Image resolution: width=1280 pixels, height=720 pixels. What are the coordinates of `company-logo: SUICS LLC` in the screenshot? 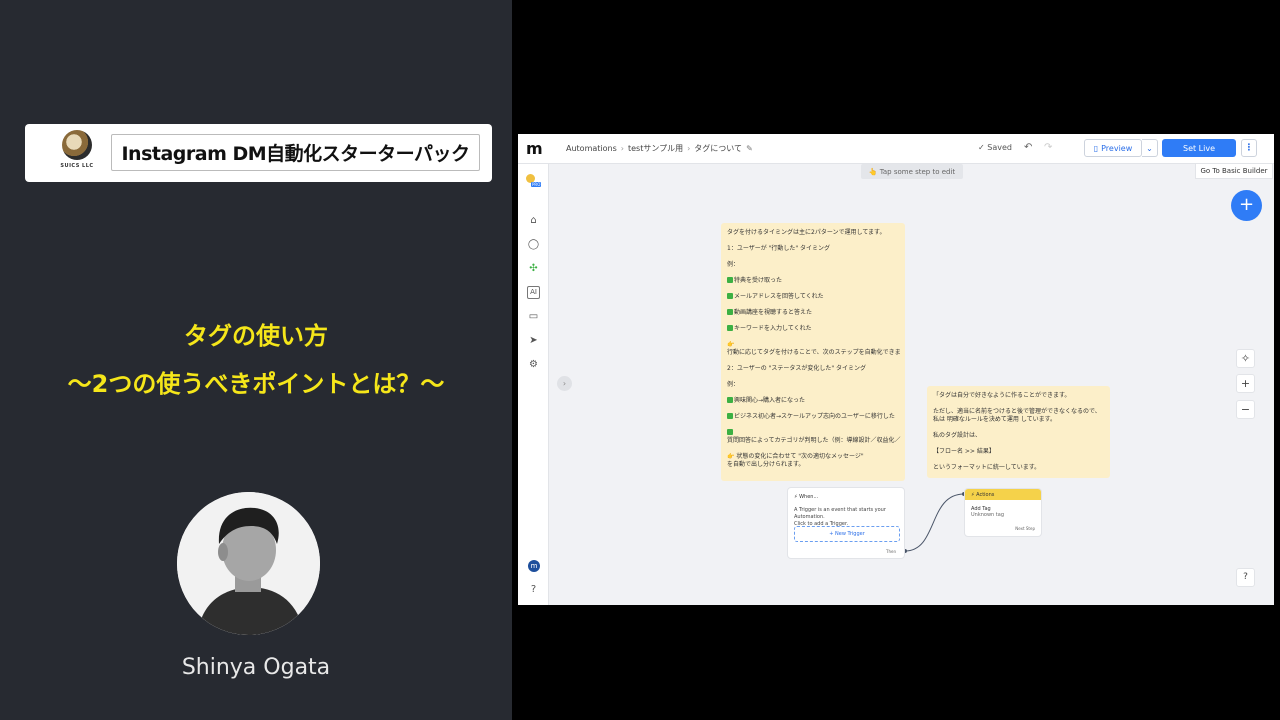 It's located at (77, 153).